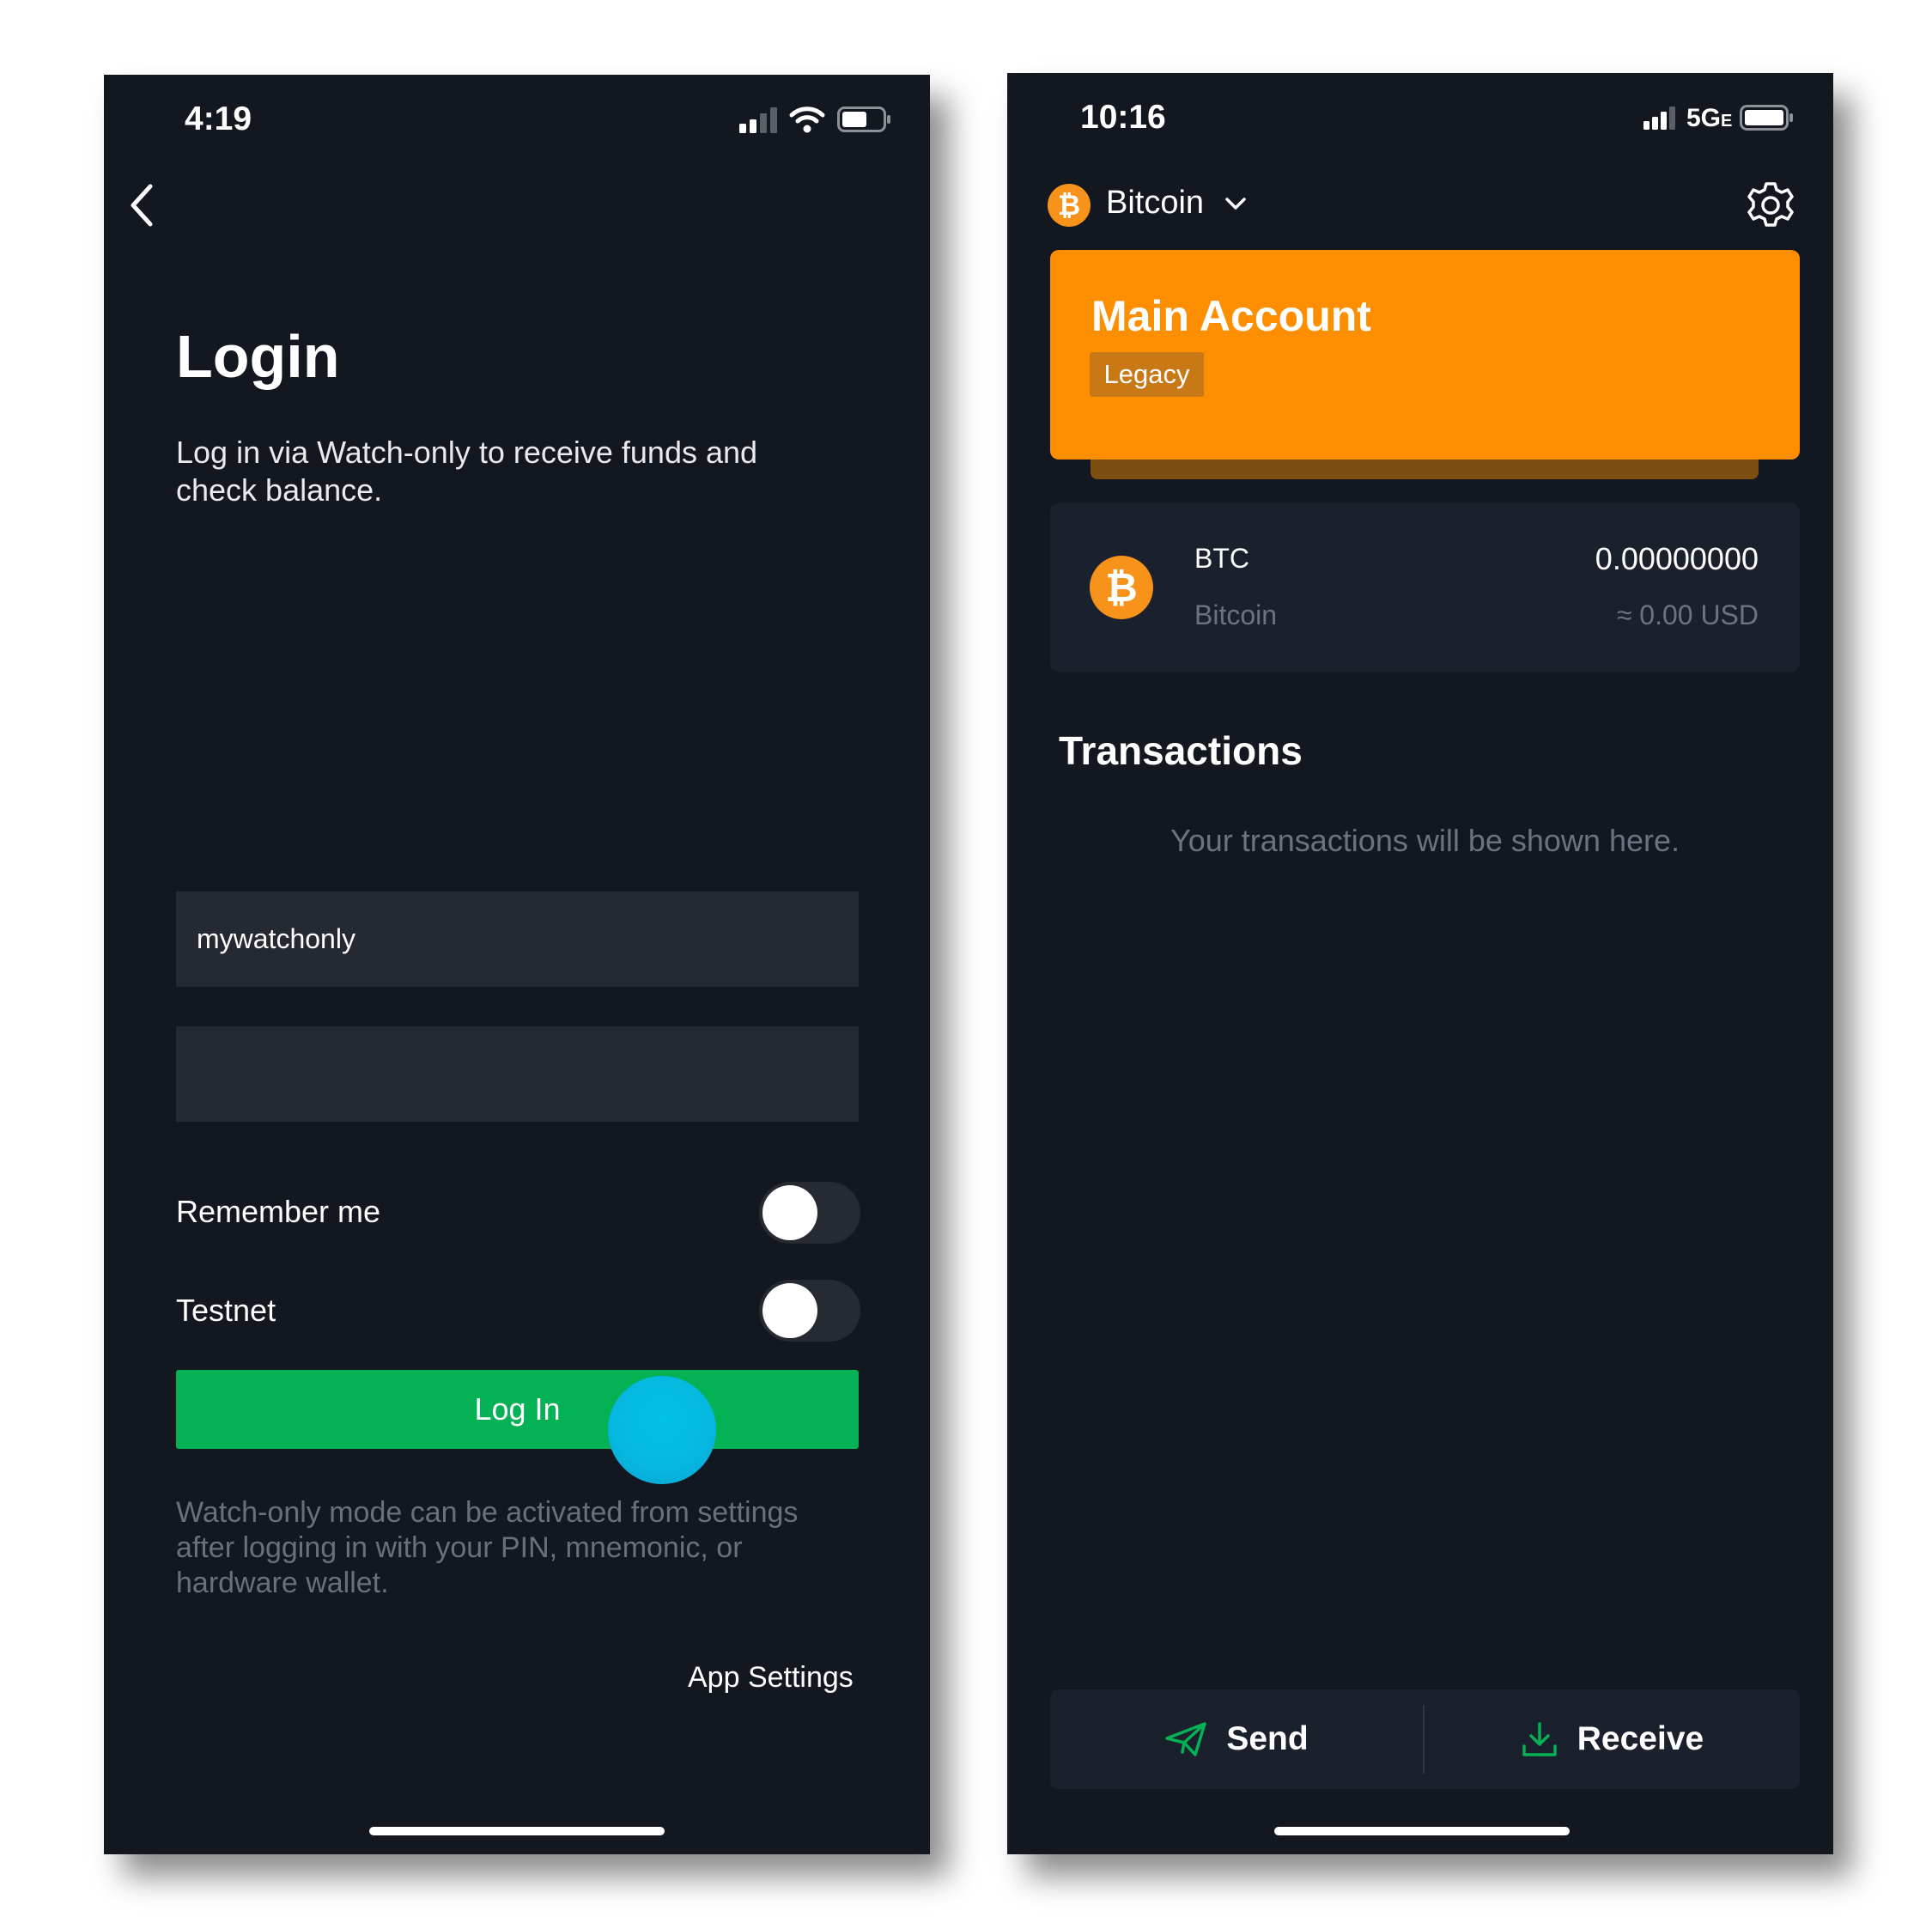 The image size is (1932, 1917). What do you see at coordinates (1231, 316) in the screenshot?
I see `account-title: Main Account` at bounding box center [1231, 316].